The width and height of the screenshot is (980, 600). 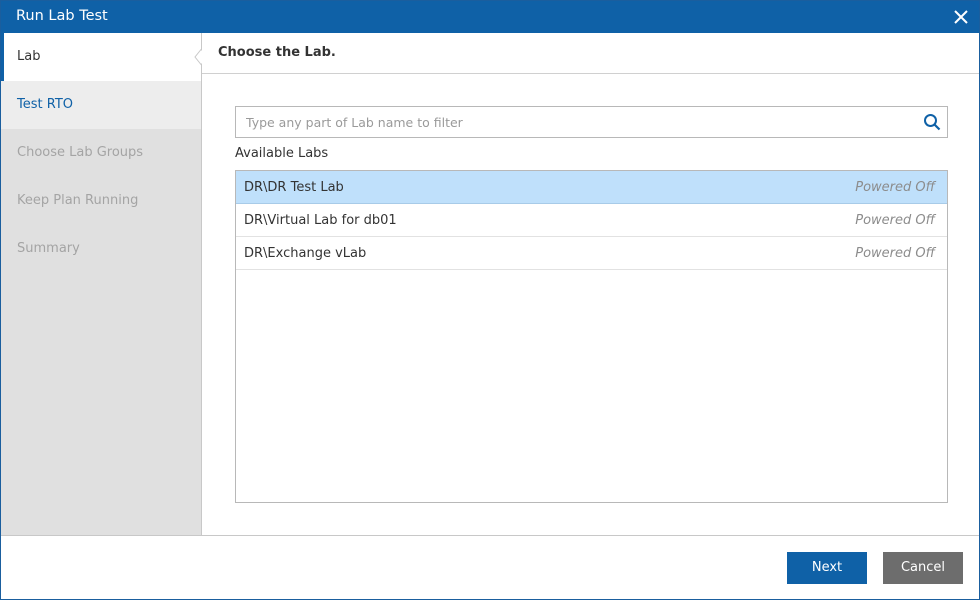 I want to click on content-header: Choose the Lab., so click(x=590, y=53).